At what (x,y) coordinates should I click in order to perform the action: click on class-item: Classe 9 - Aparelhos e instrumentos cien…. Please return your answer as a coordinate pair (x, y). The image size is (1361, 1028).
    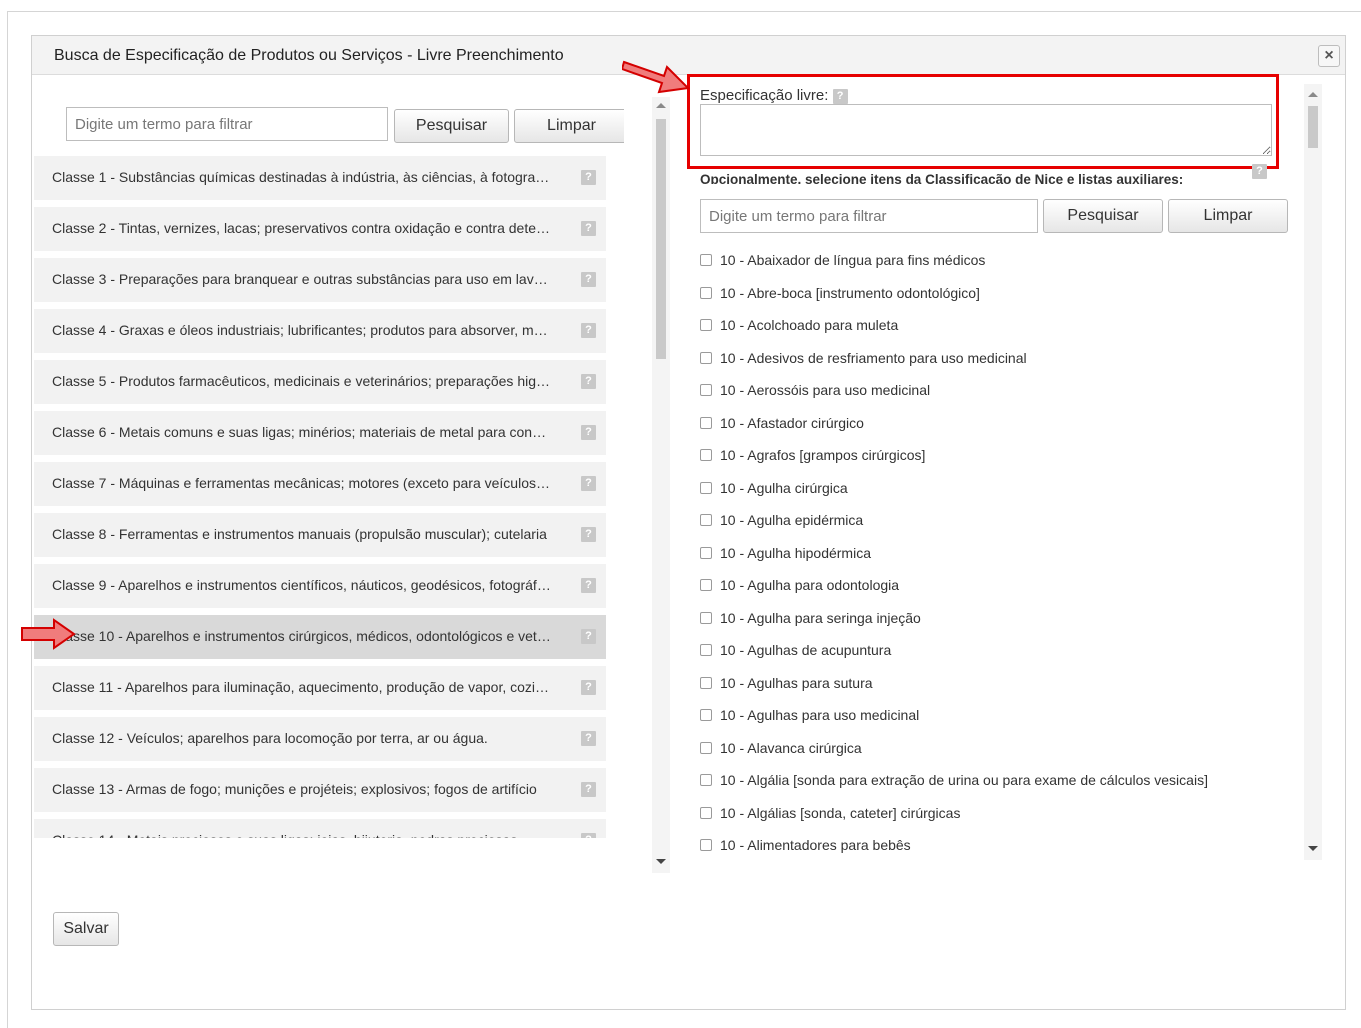
    Looking at the image, I should click on (320, 586).